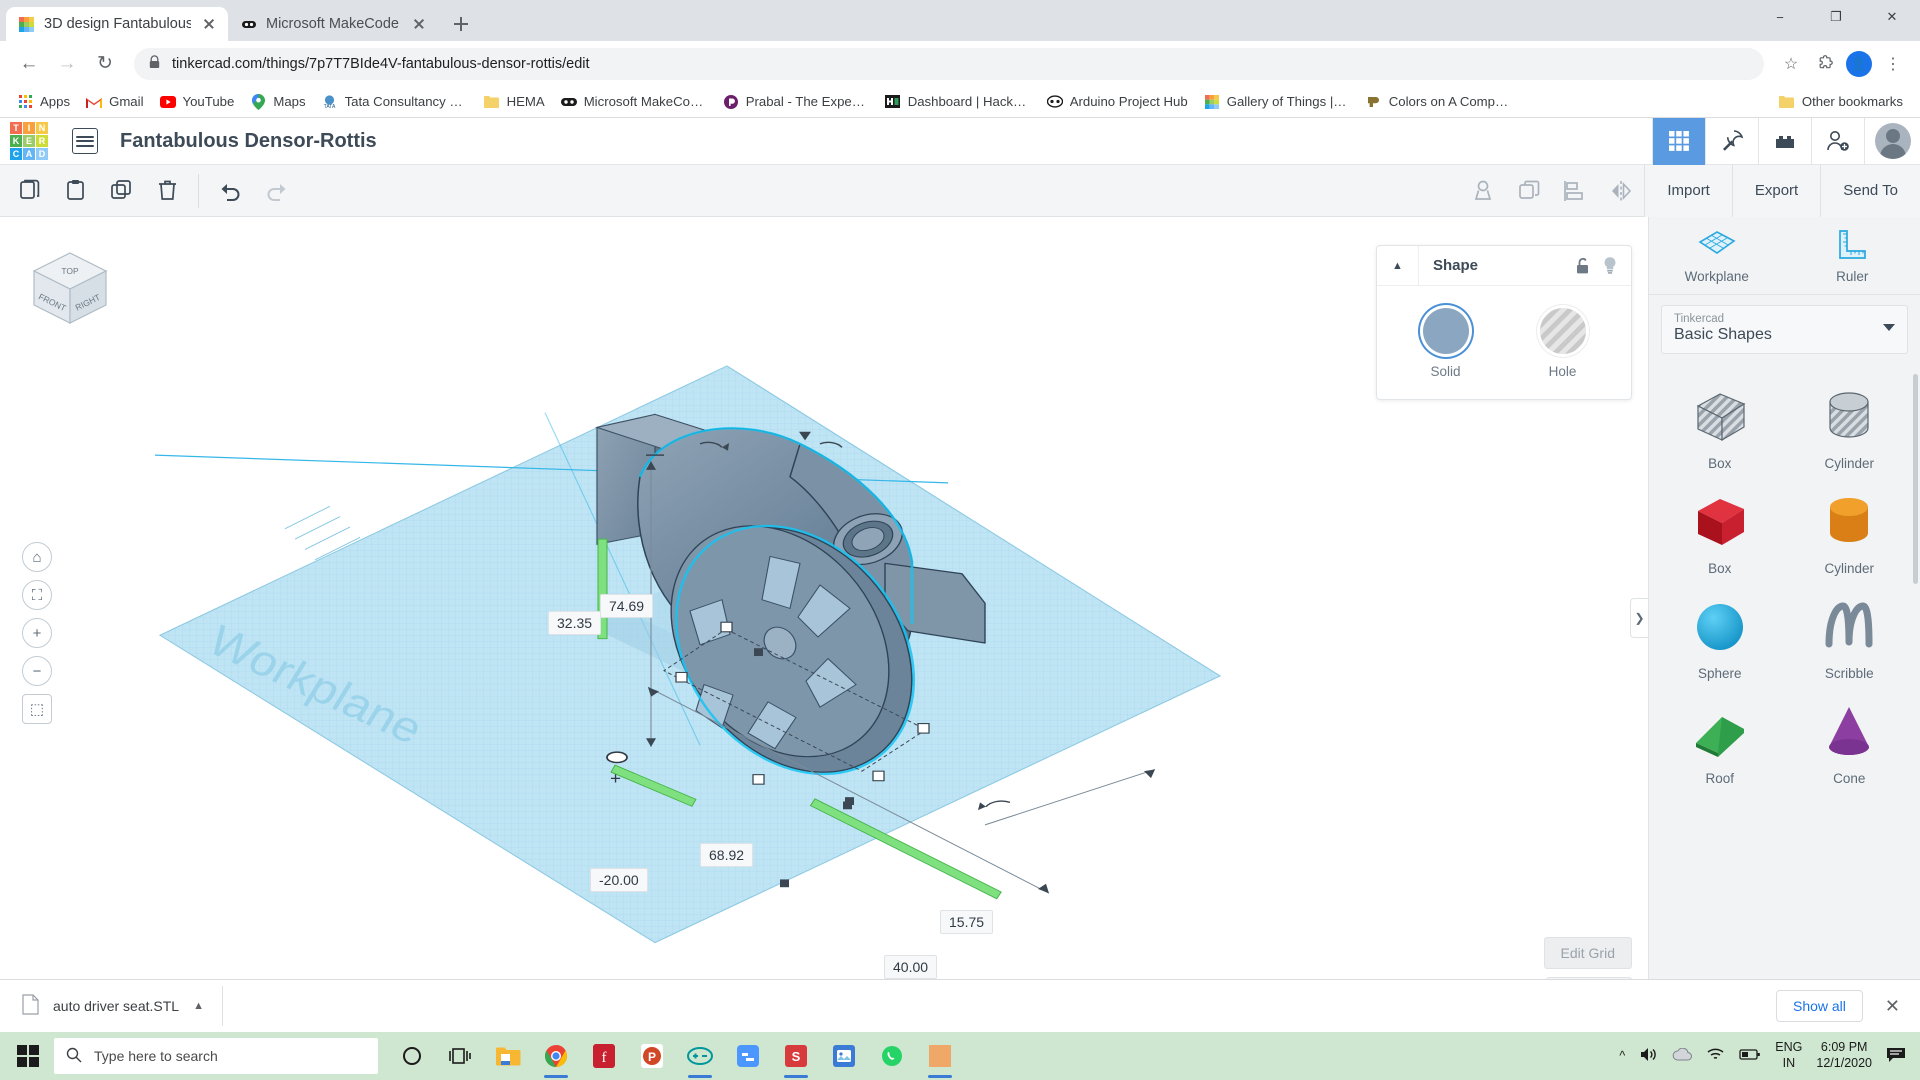  What do you see at coordinates (67, 64) in the screenshot?
I see `forward-button: →` at bounding box center [67, 64].